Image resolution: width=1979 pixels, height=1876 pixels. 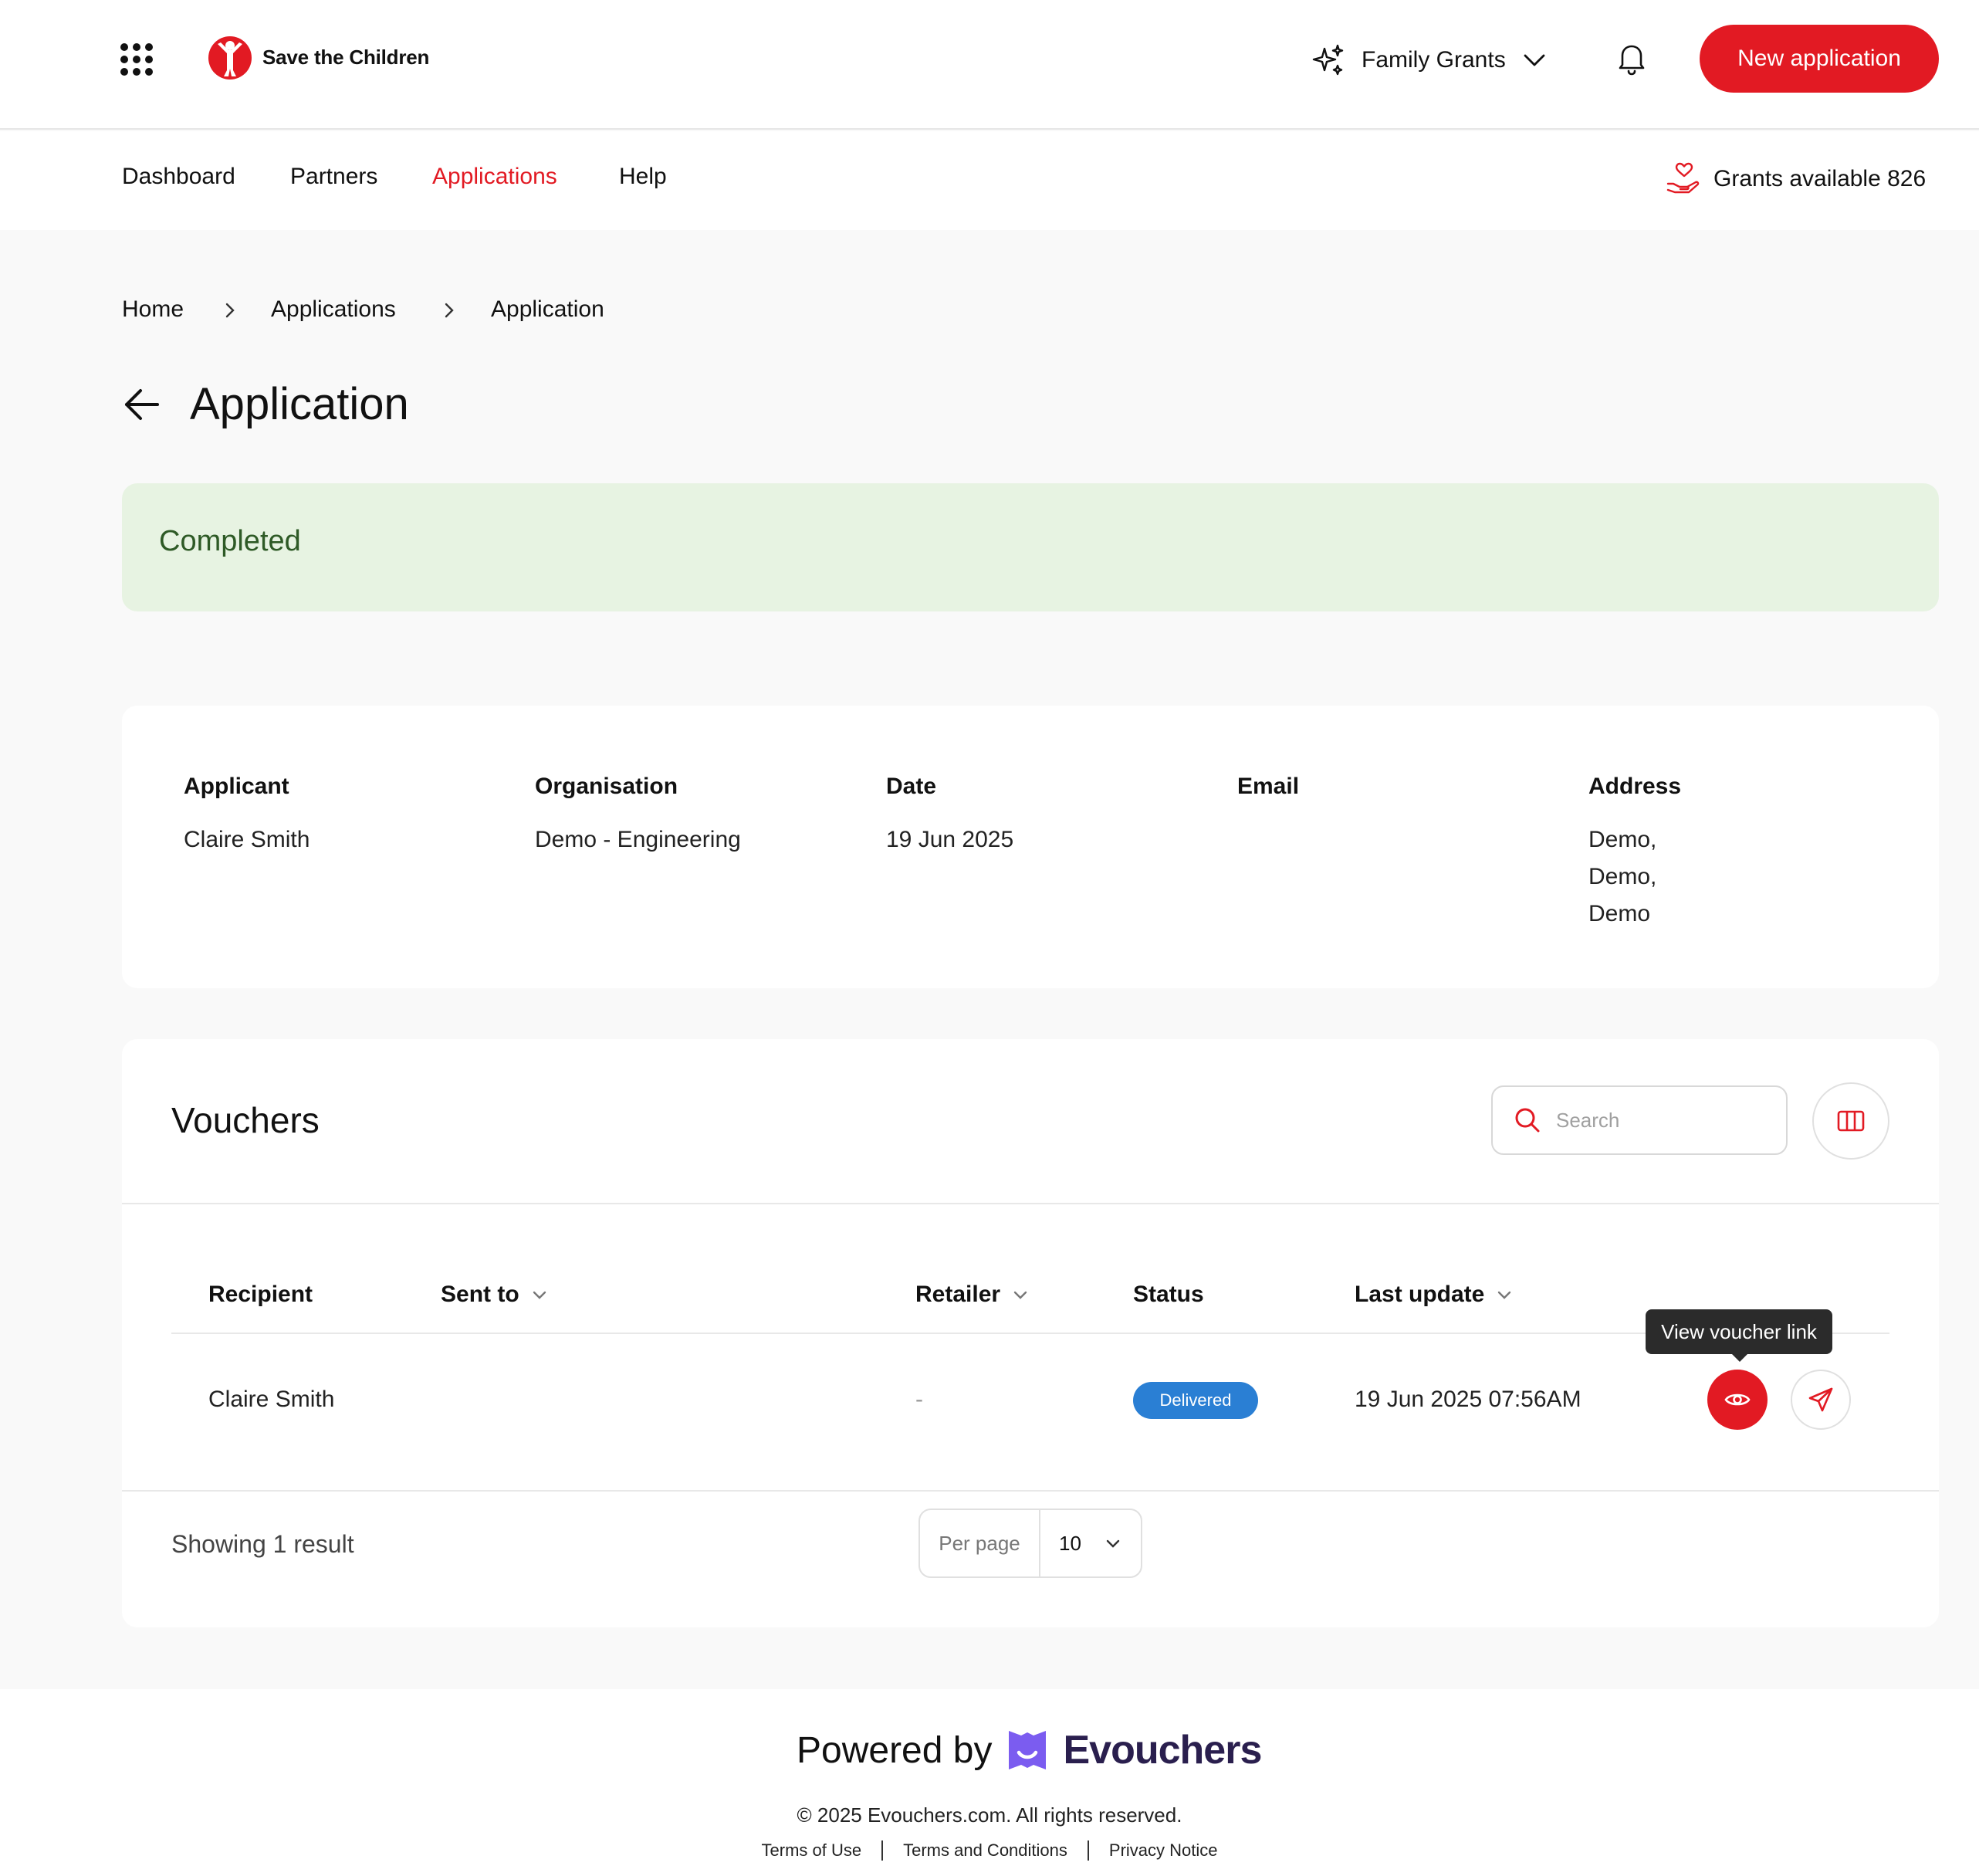 What do you see at coordinates (1328, 60) in the screenshot?
I see `sparkles-icon` at bounding box center [1328, 60].